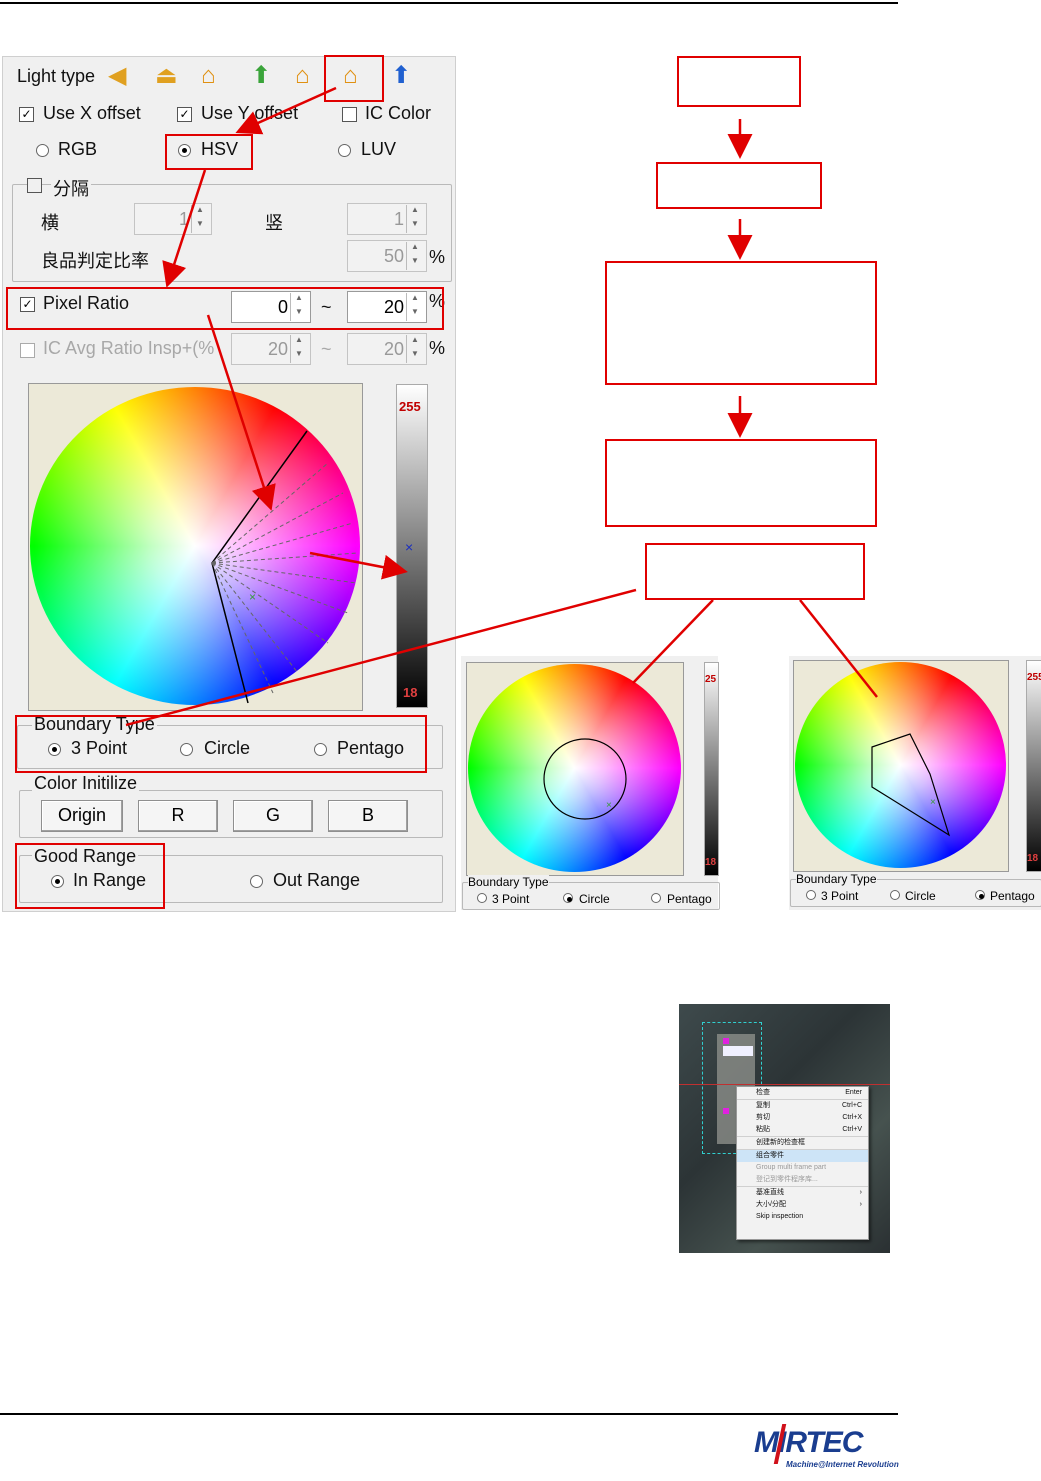 This screenshot has width=1041, height=1481. I want to click on context-menu-item-label: 检查, so click(763, 1092).